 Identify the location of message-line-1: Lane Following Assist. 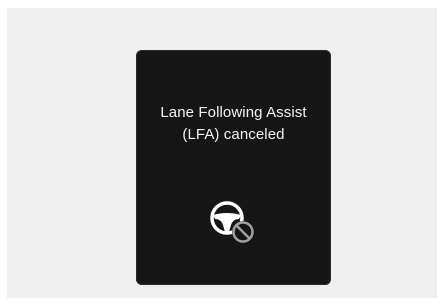
(233, 112).